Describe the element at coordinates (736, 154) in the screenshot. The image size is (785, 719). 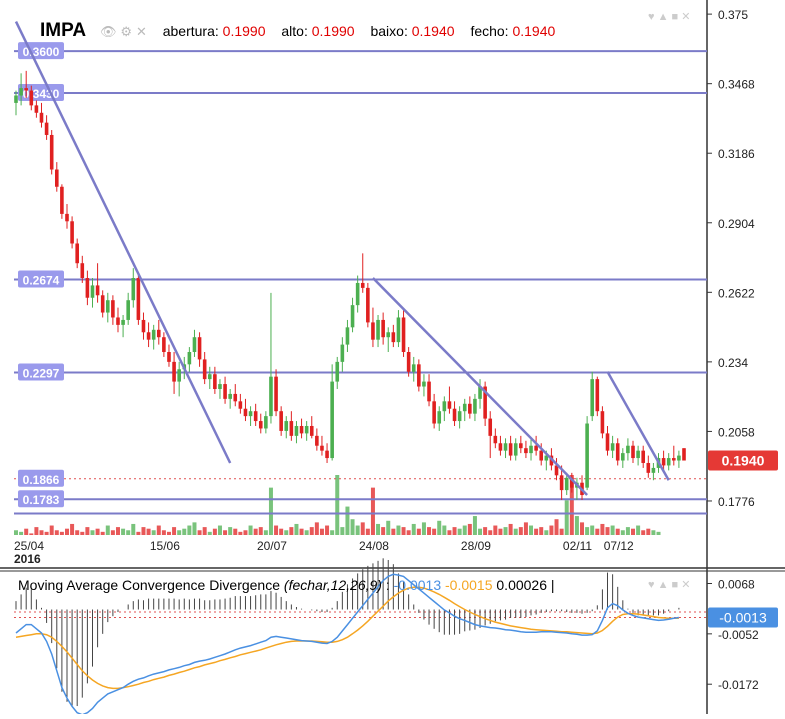
I see `y-tick-label: 0.3186` at that location.